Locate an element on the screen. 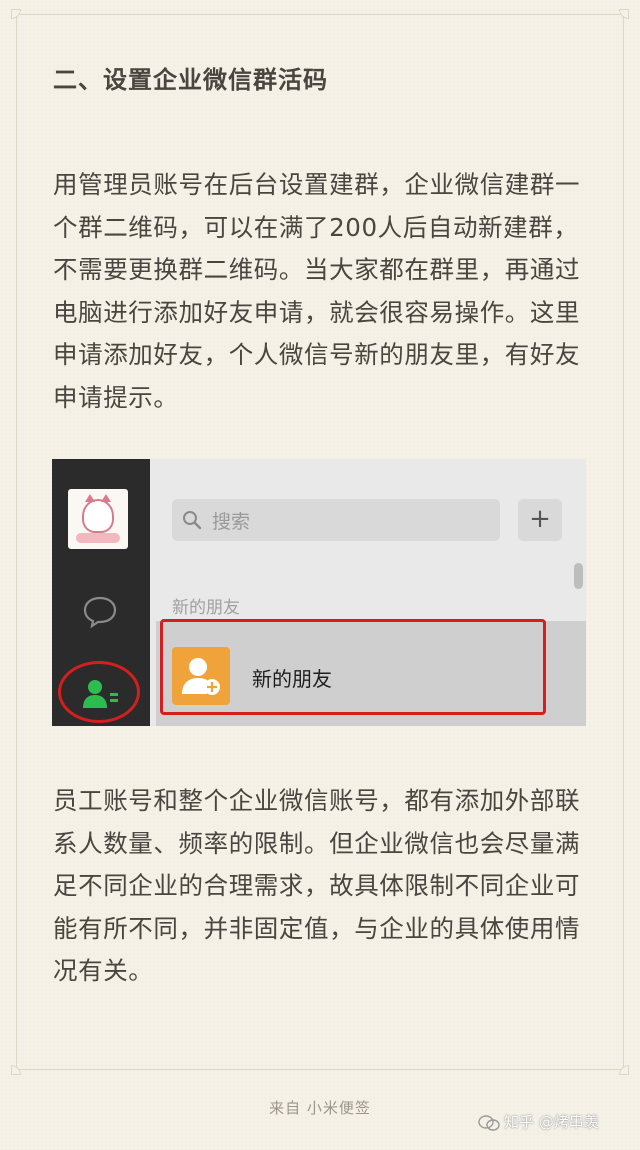 The height and width of the screenshot is (1150, 640). search-input: 搜索 is located at coordinates (336, 520).